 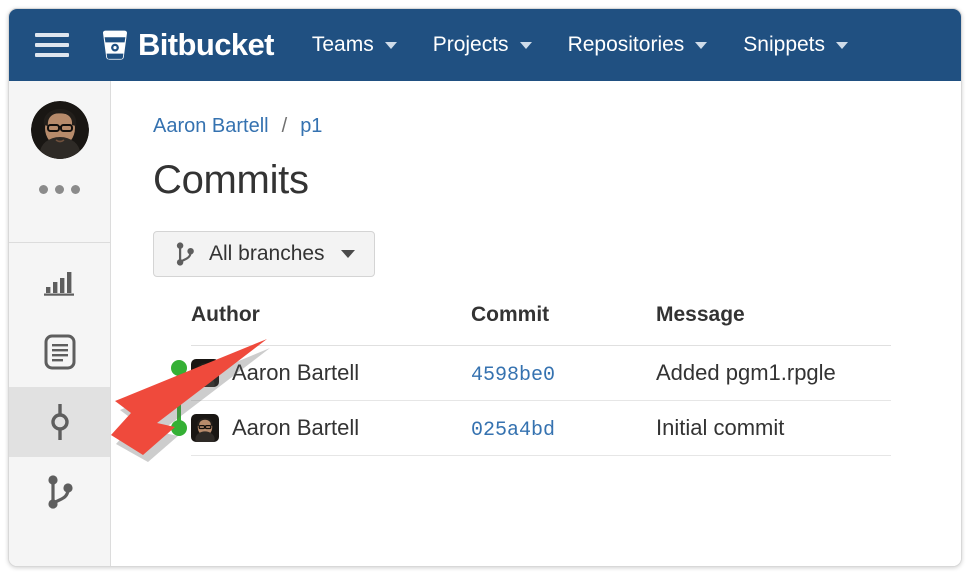 I want to click on table-row: Aaron Bartell 4598be0 Added pgm1.rpgle, so click(x=541, y=373).